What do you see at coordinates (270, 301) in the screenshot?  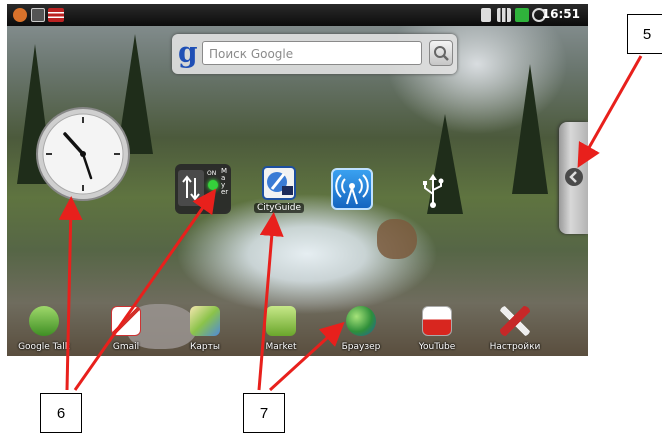 I see `arrow-7a` at bounding box center [270, 301].